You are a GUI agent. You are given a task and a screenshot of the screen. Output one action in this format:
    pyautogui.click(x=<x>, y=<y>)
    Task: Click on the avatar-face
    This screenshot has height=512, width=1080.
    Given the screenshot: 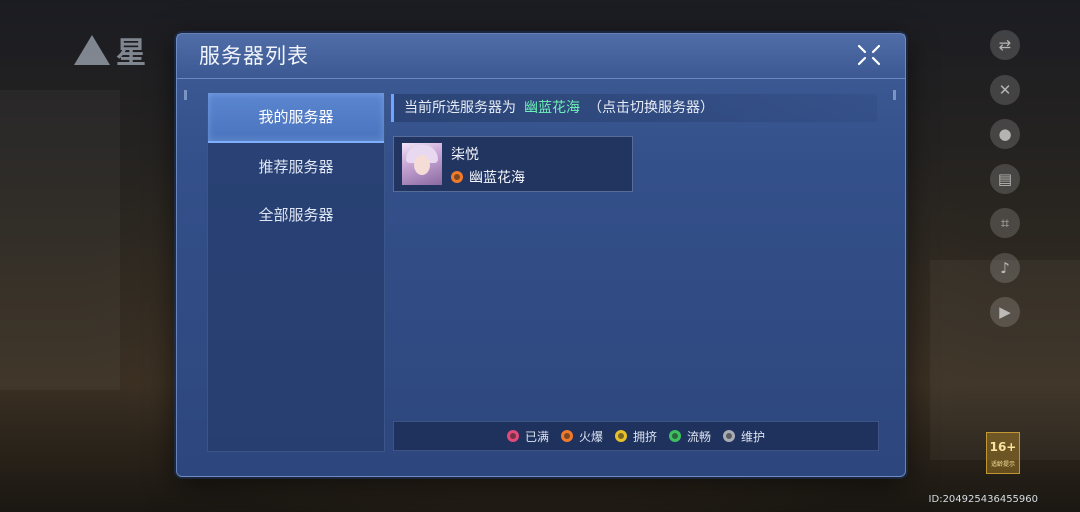 What is the action you would take?
    pyautogui.click(x=422, y=165)
    